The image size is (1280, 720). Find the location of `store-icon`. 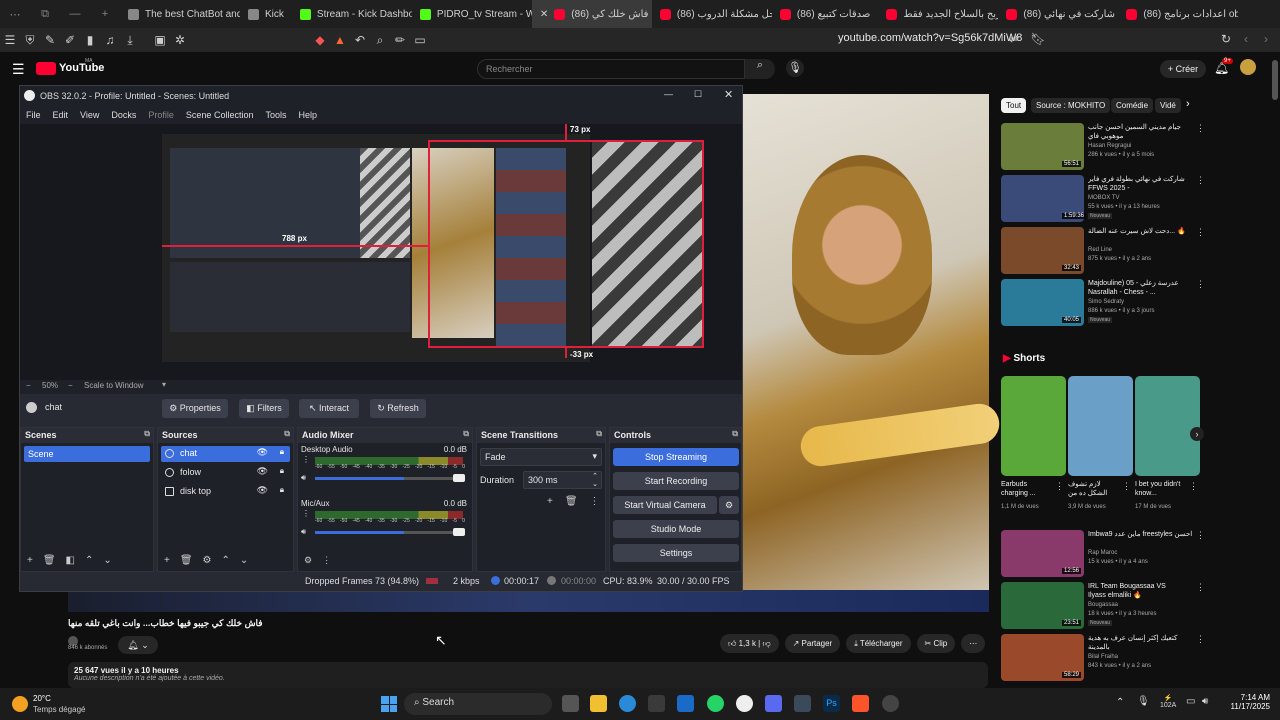

store-icon is located at coordinates (656, 703).